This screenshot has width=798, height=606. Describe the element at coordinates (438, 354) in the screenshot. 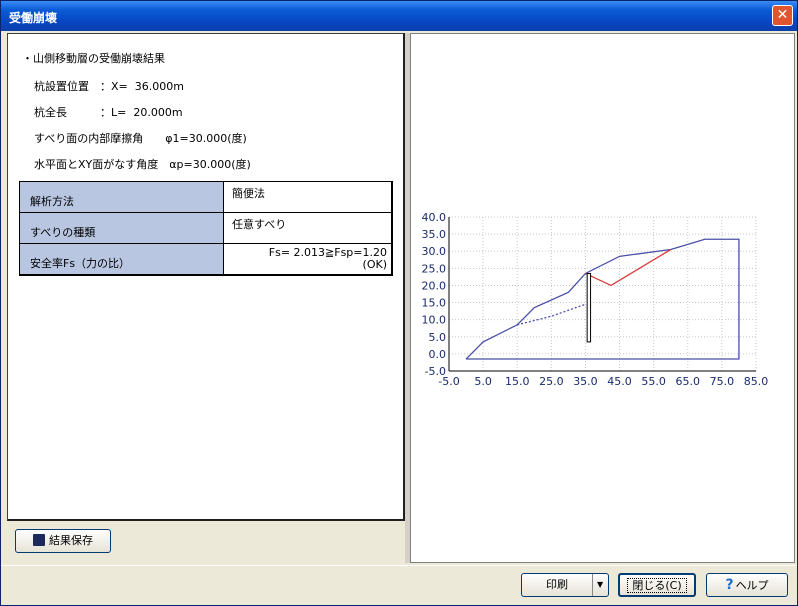

I see `y-tick-label: 0.0` at that location.